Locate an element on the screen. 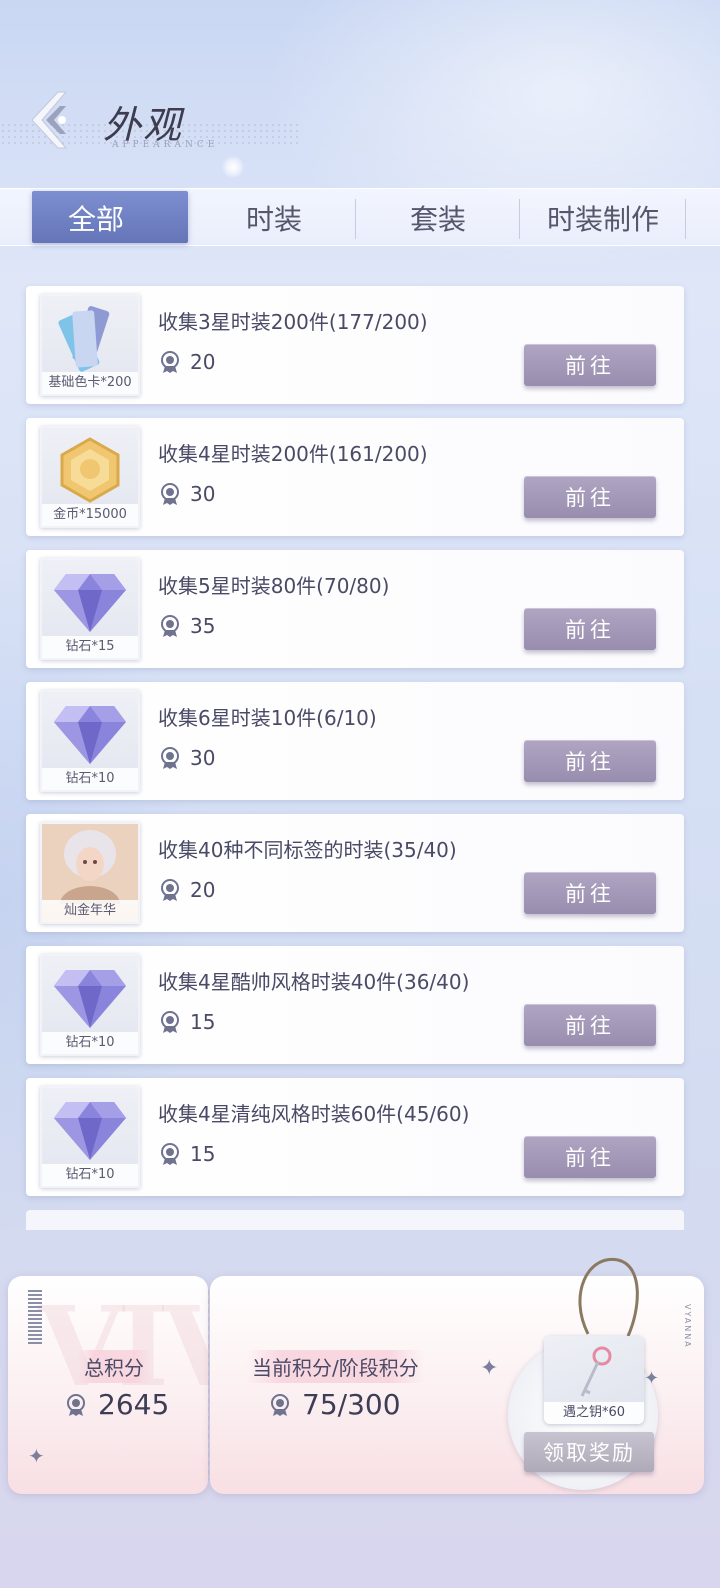 The height and width of the screenshot is (1588, 720). task-title: 收集4星酷帅风格时装40件(36/40) is located at coordinates (314, 982).